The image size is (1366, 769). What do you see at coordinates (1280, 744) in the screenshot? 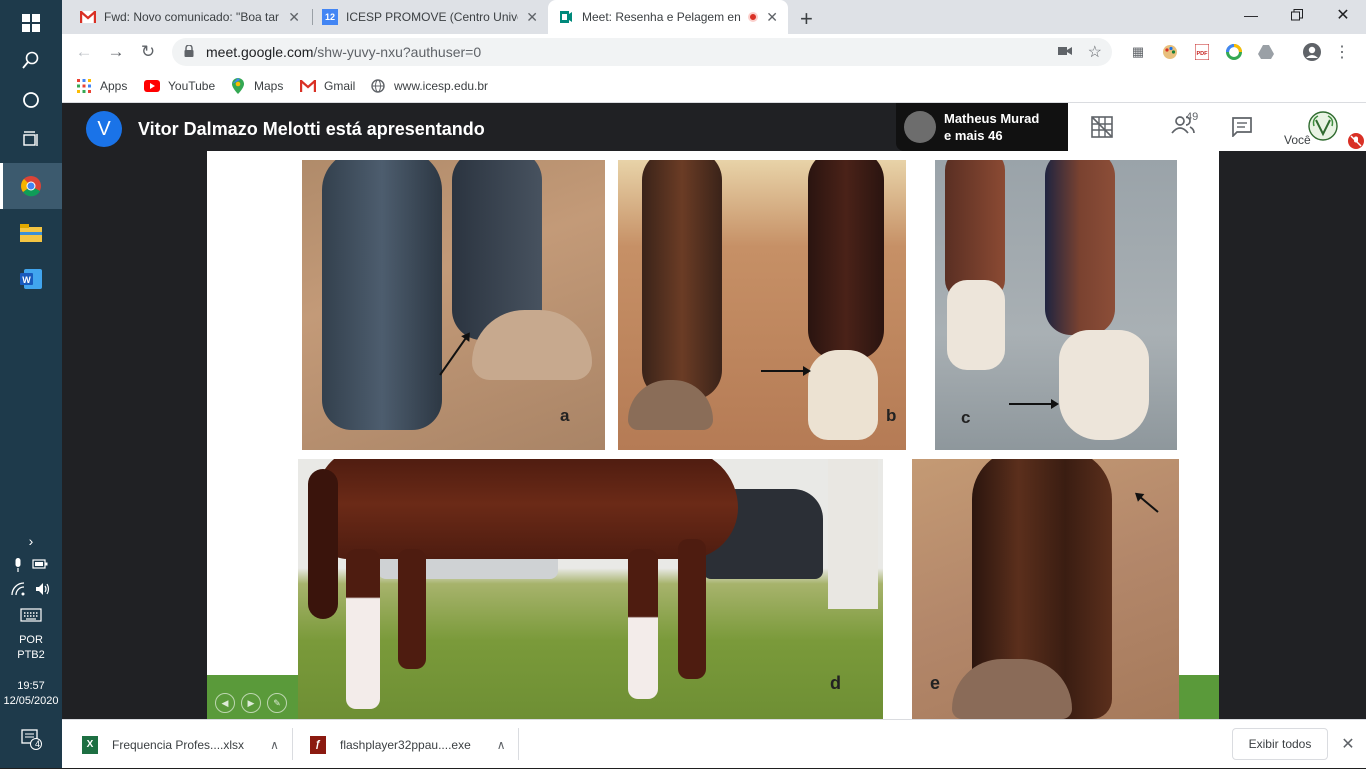
I see `show-all-downloads-button: Exibir todos` at bounding box center [1280, 744].